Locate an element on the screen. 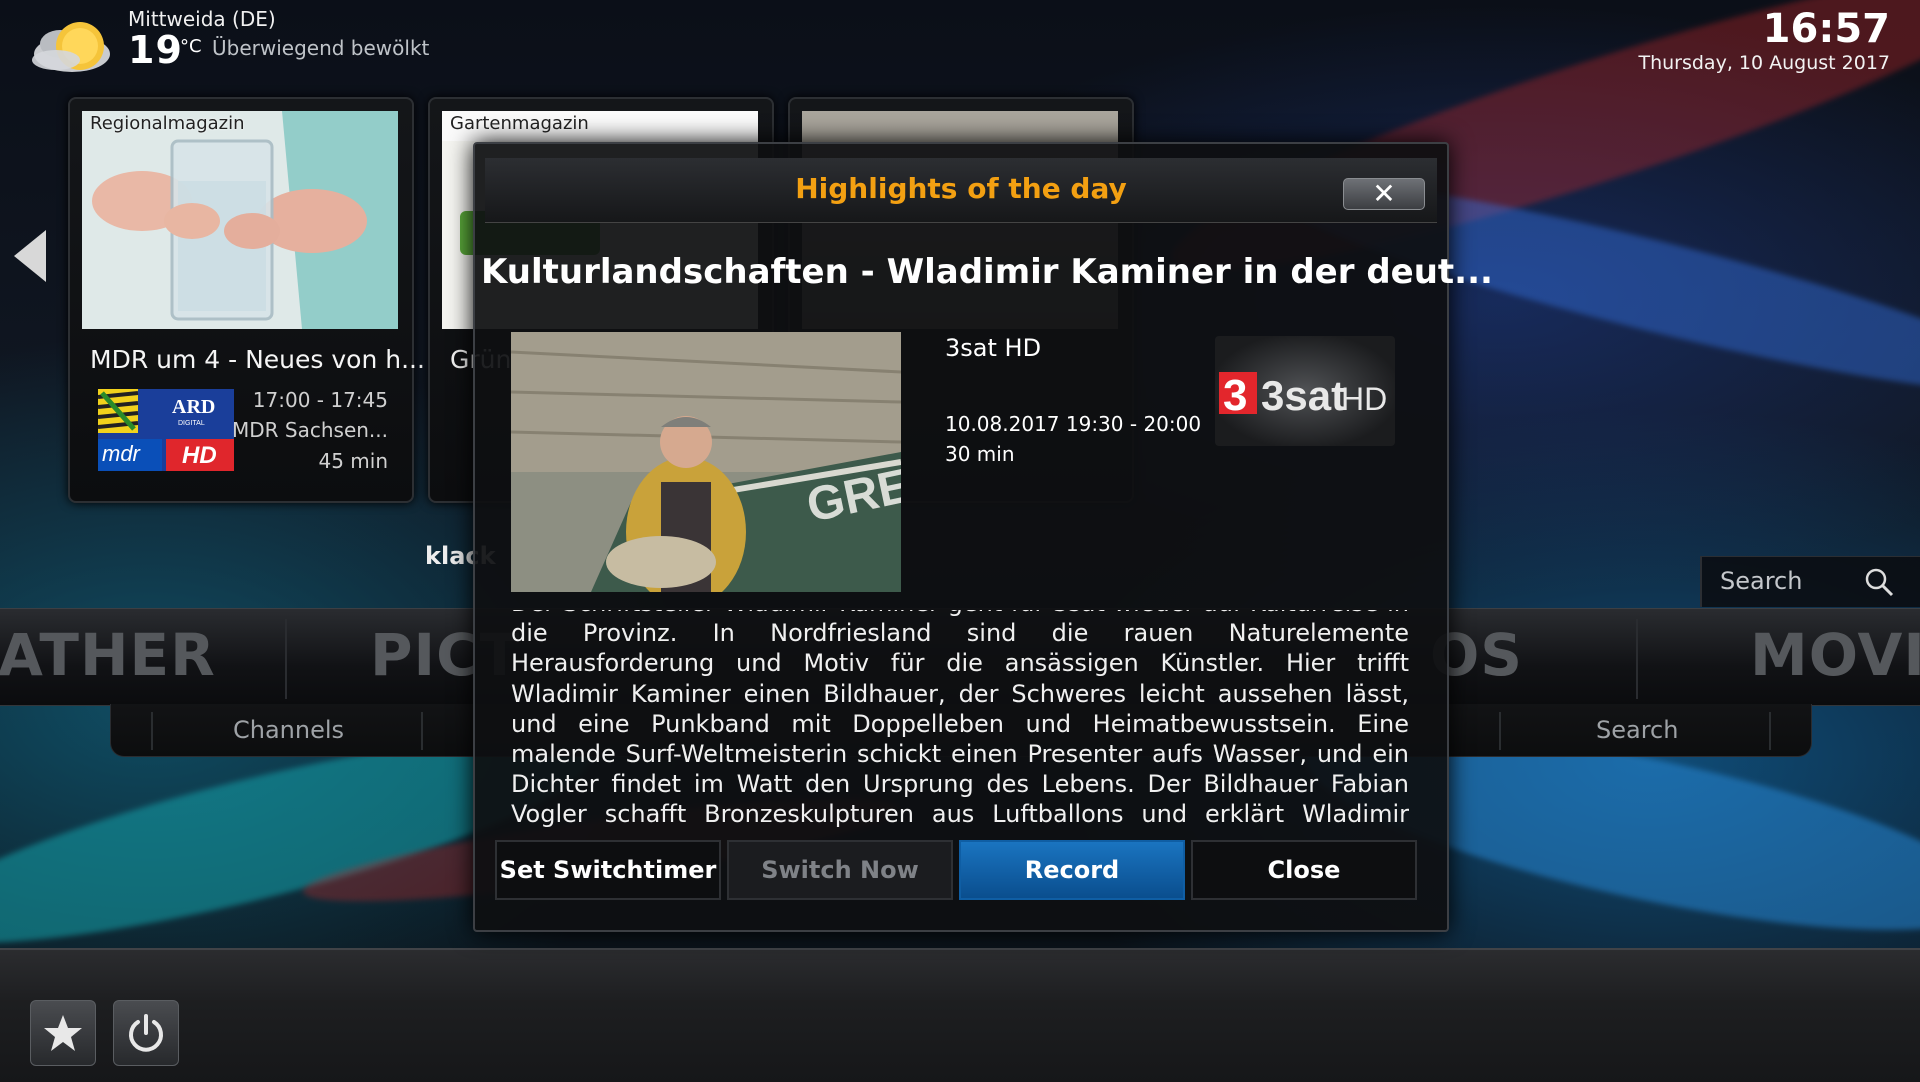 This screenshot has width=1920, height=1082. tile-genre: Gartenmagazin is located at coordinates (519, 123).